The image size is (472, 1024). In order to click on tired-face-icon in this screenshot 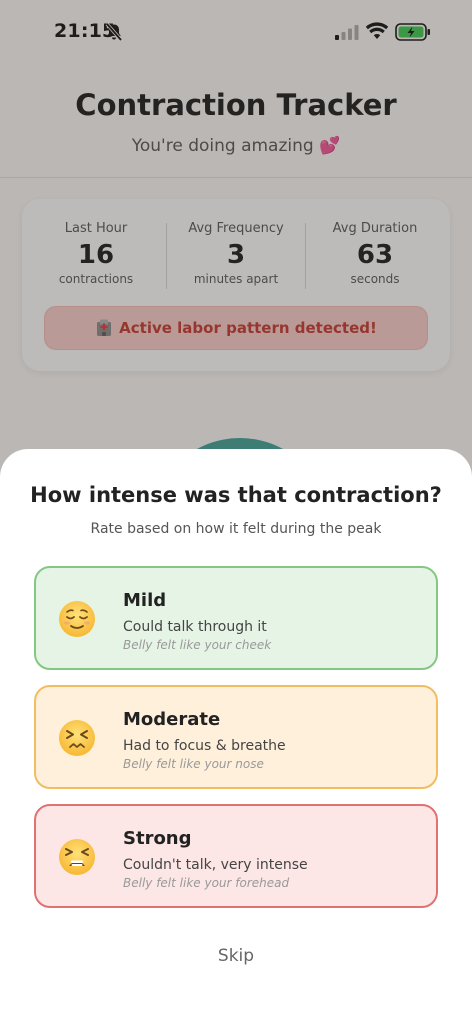, I will do `click(77, 857)`.